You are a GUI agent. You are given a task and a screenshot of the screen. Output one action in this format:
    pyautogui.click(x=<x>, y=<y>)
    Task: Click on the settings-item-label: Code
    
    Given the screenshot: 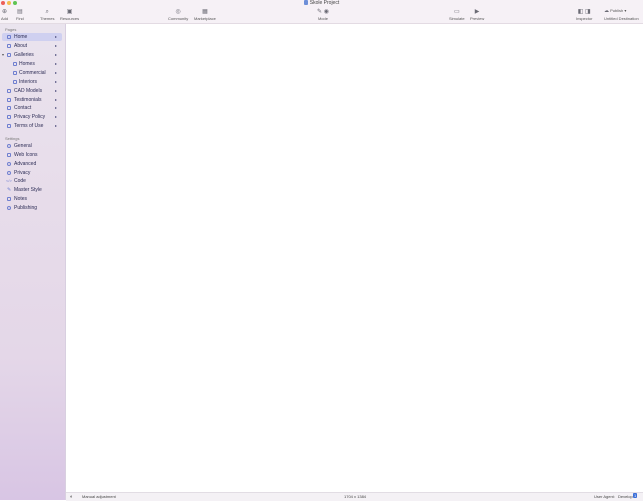 What is the action you would take?
    pyautogui.click(x=20, y=181)
    